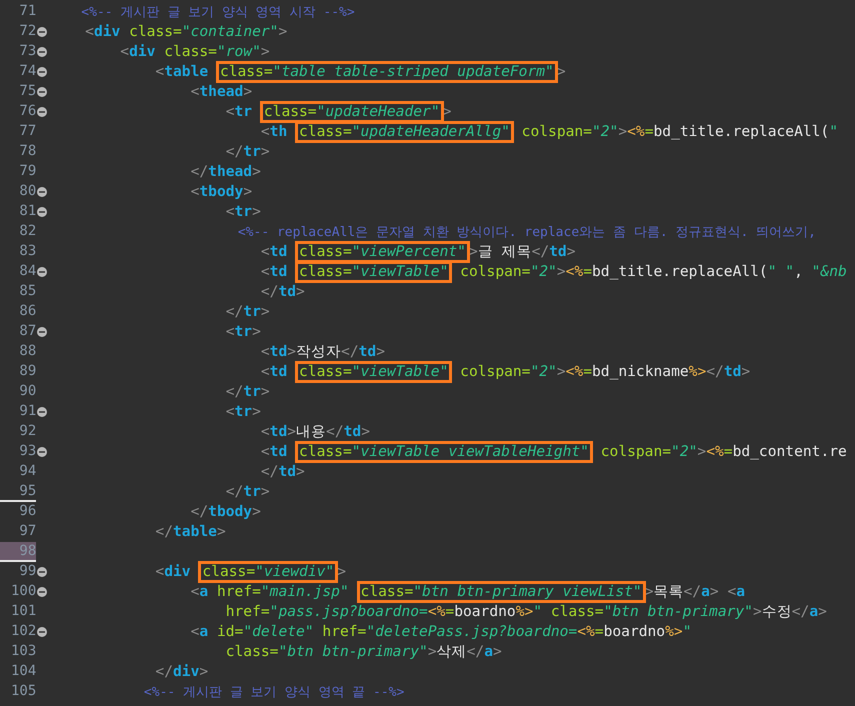 Image resolution: width=855 pixels, height=706 pixels. I want to click on line-number: 99, so click(27, 571).